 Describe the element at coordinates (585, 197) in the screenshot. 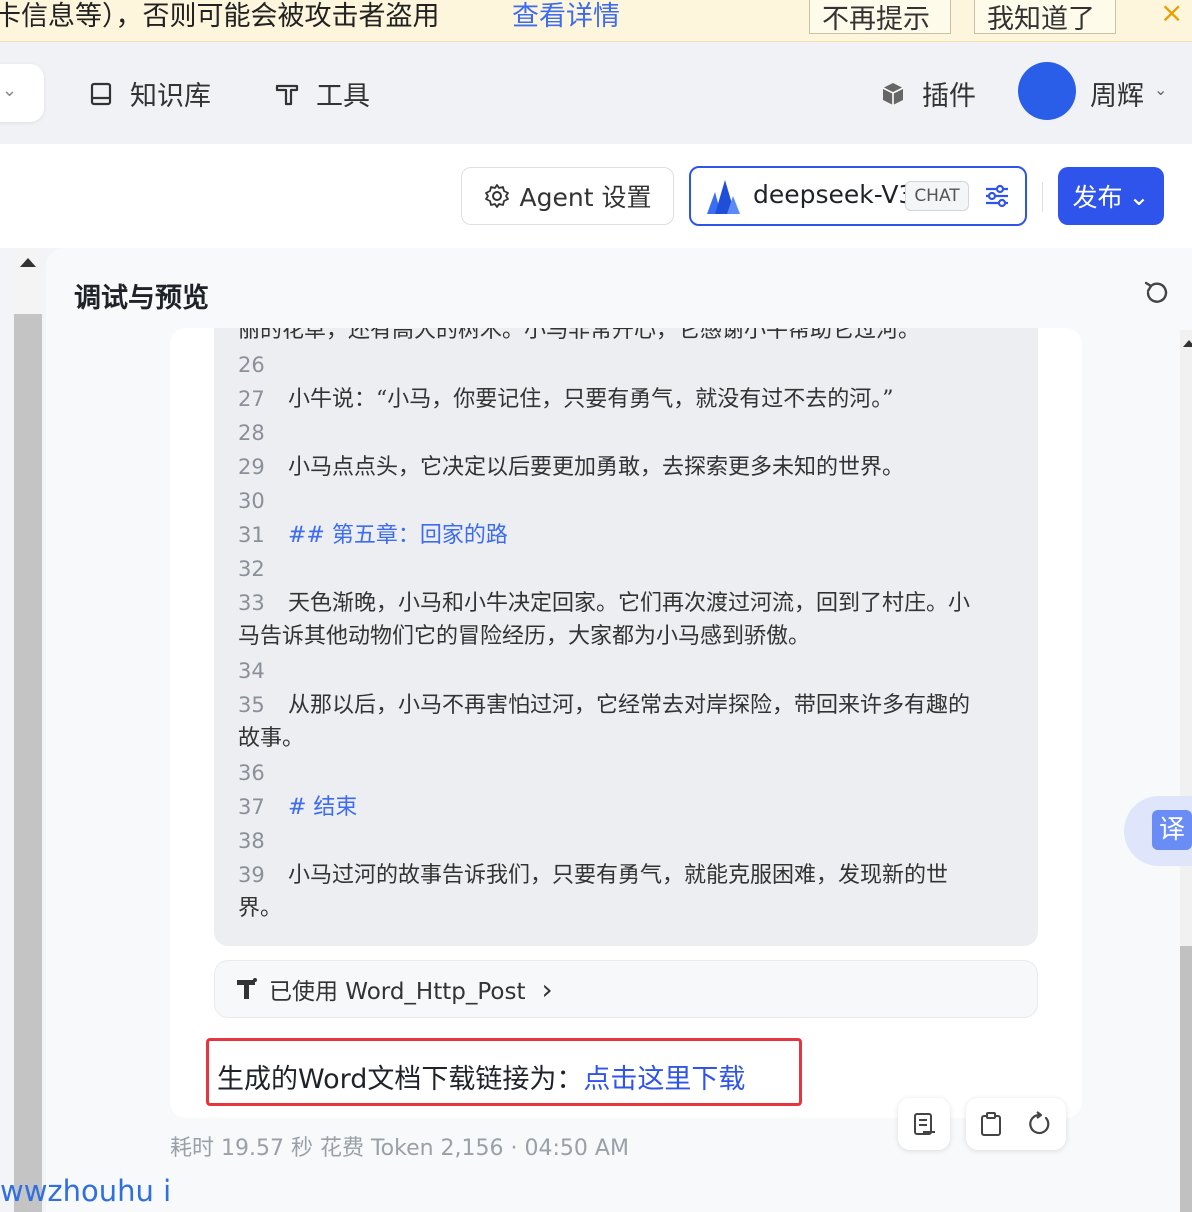

I see `agent-settings-label: Agent 设置` at that location.